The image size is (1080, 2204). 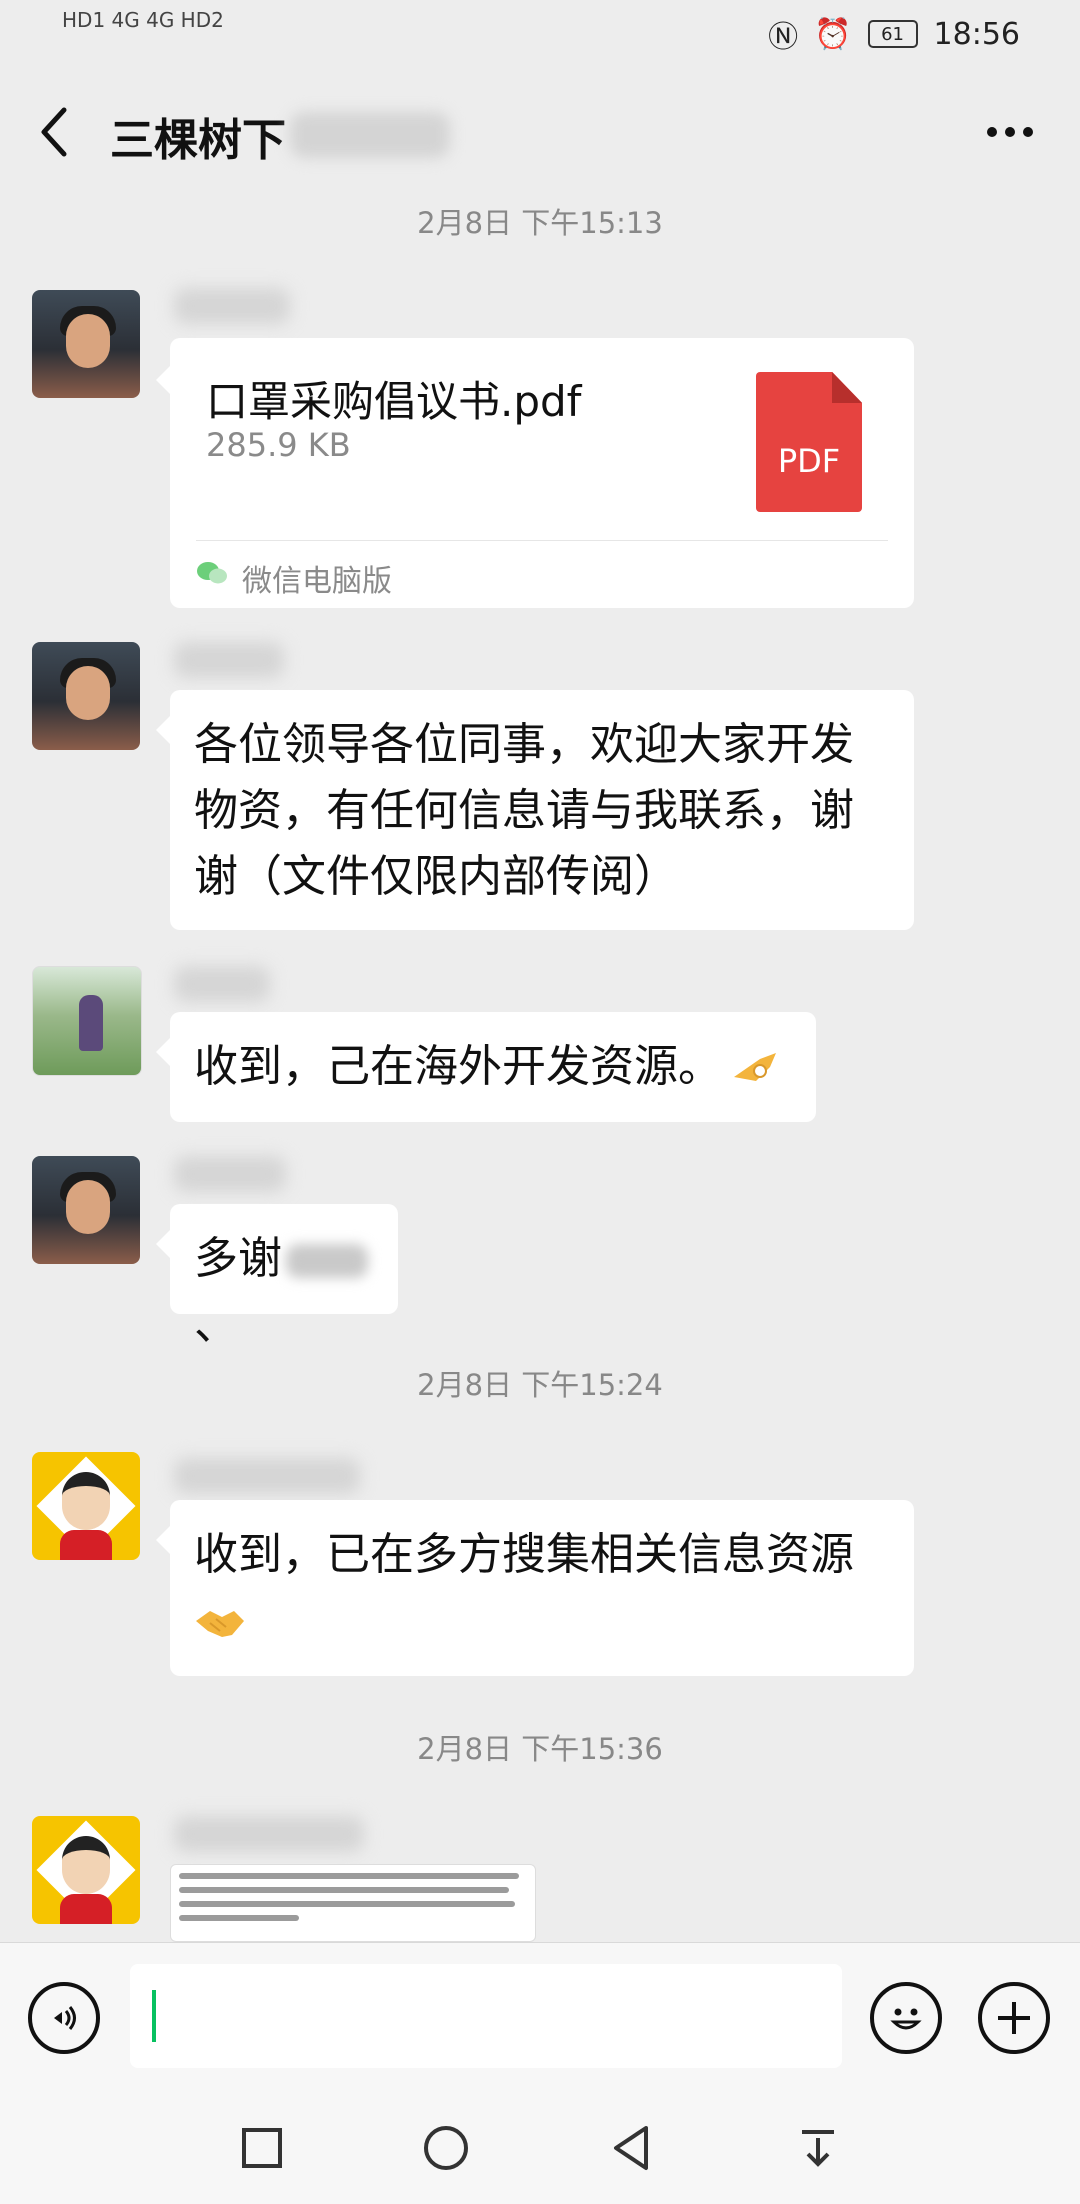 I want to click on pdf-file-icon: PDF, so click(x=809, y=442).